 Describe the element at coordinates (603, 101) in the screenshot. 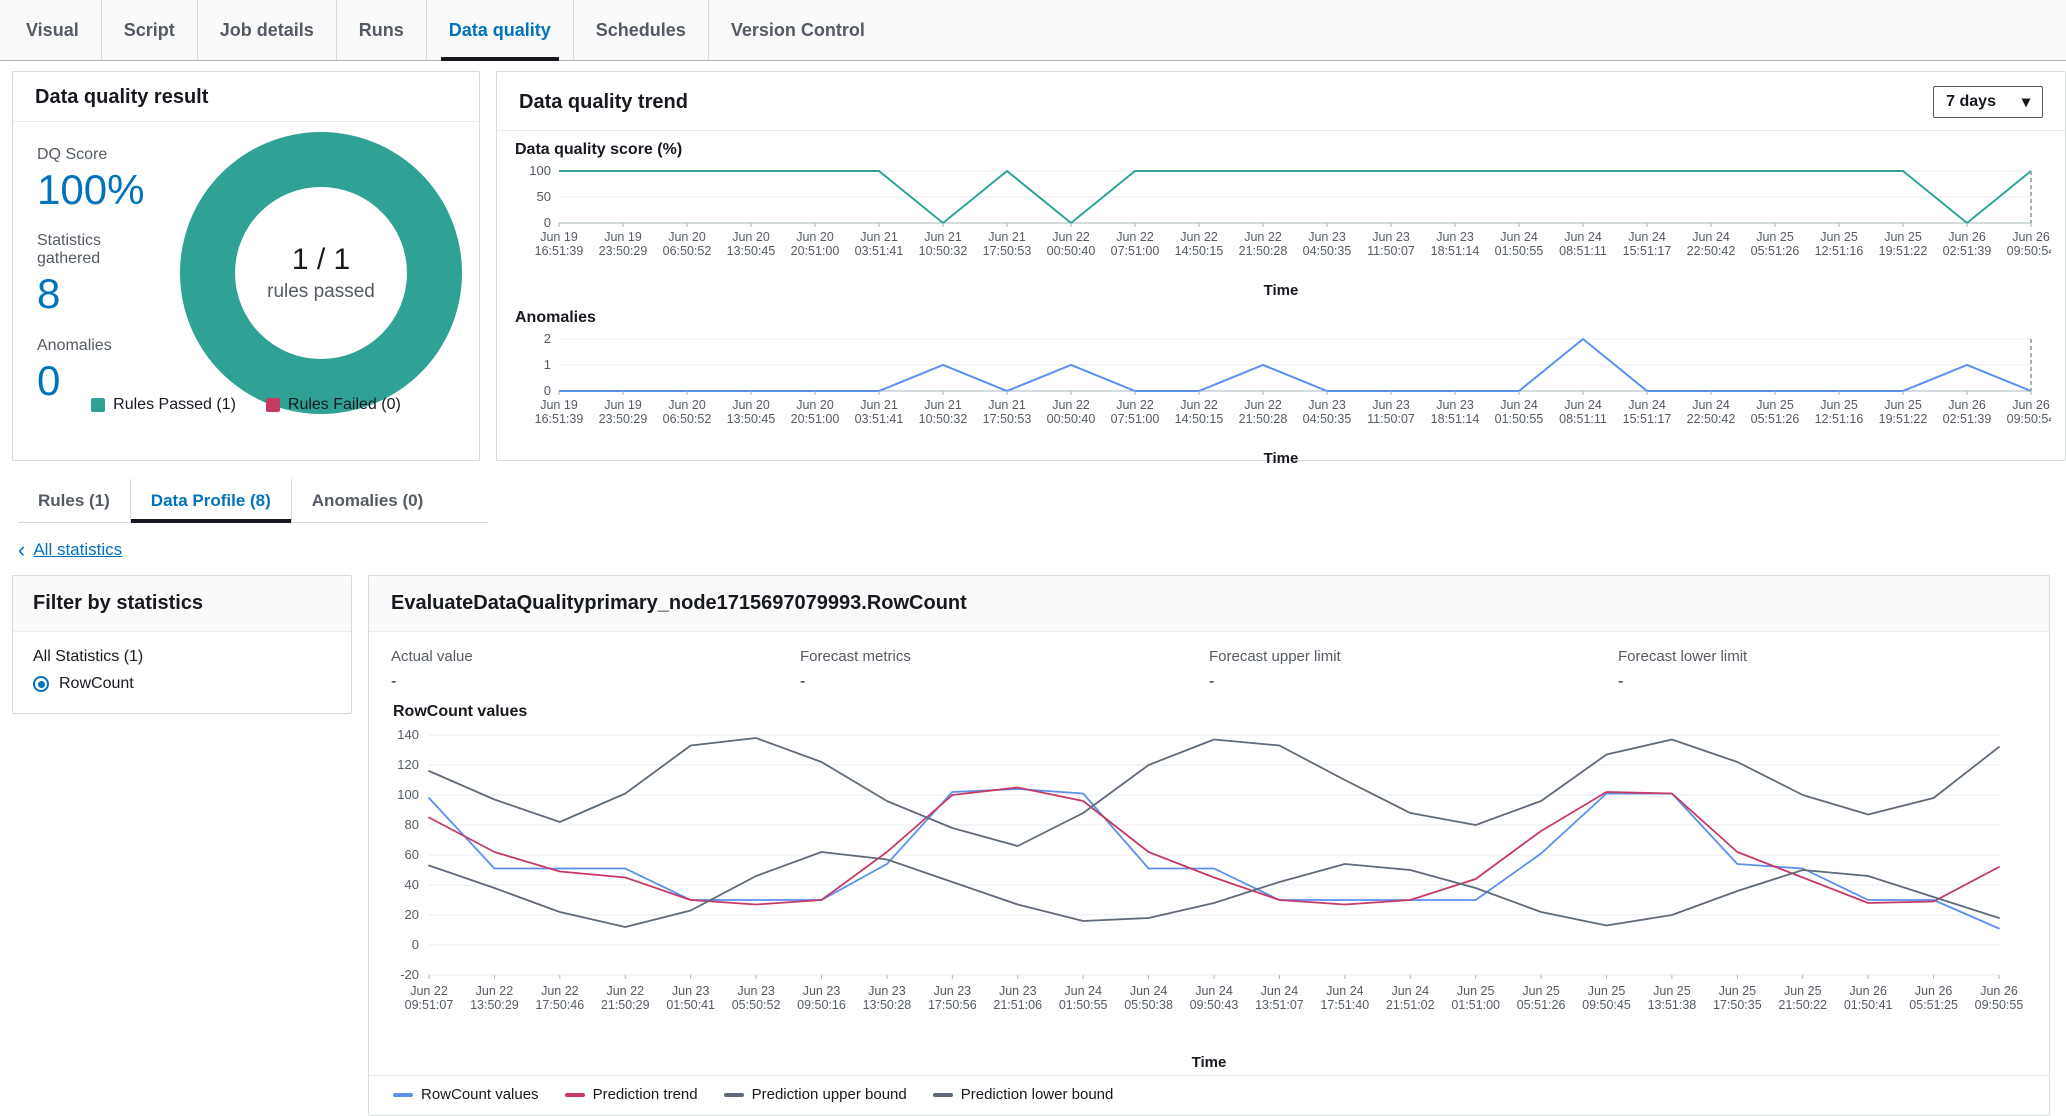

I see `trend-title-text: Data quality trend` at that location.